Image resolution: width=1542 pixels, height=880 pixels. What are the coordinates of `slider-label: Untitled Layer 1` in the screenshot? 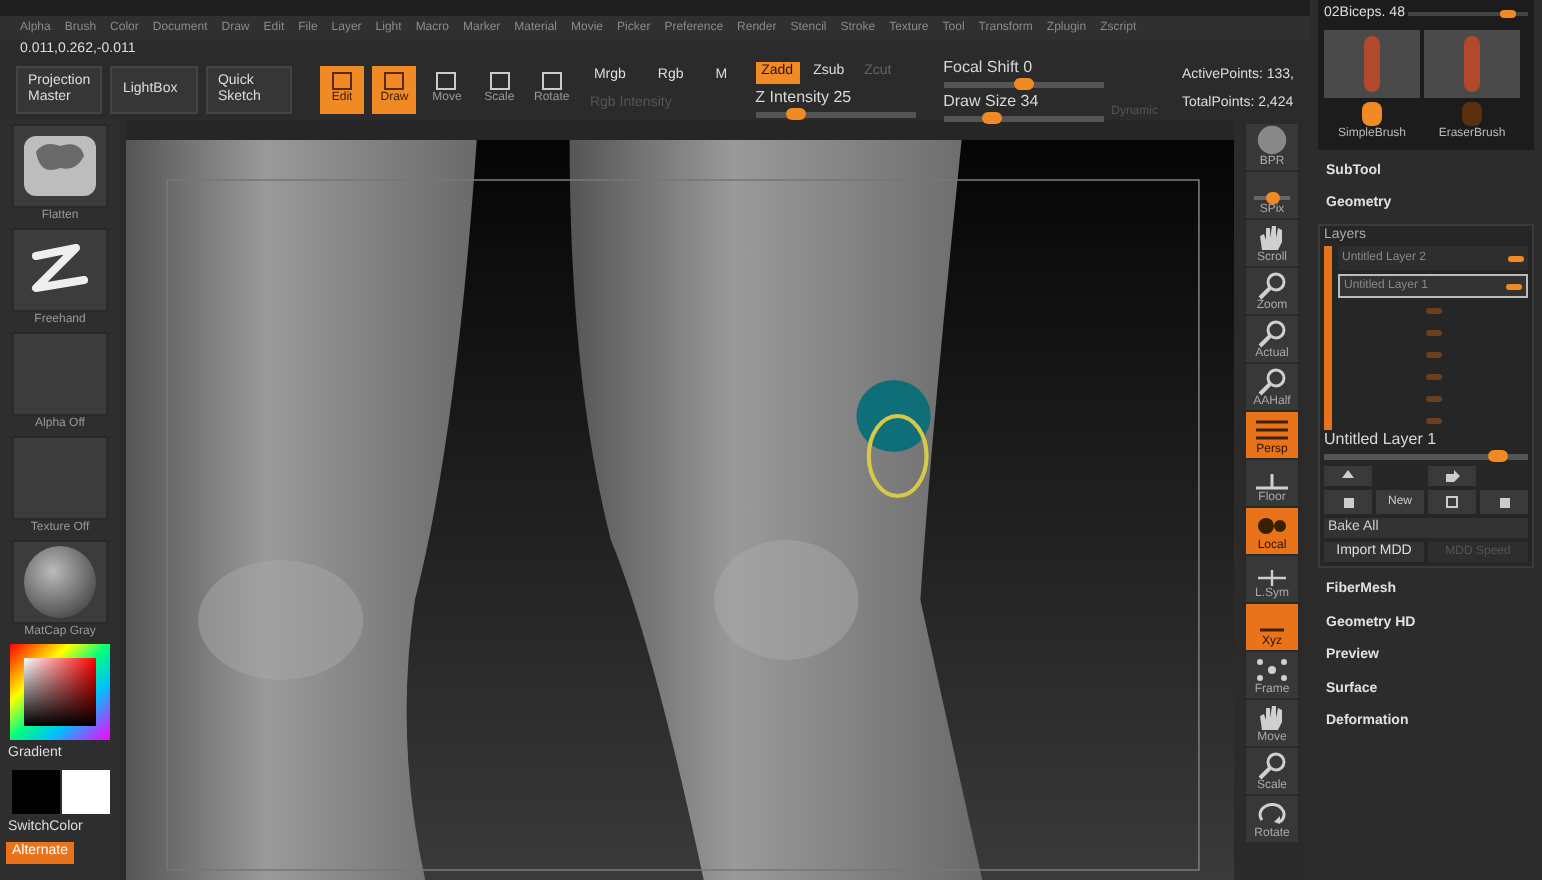 It's located at (1381, 440).